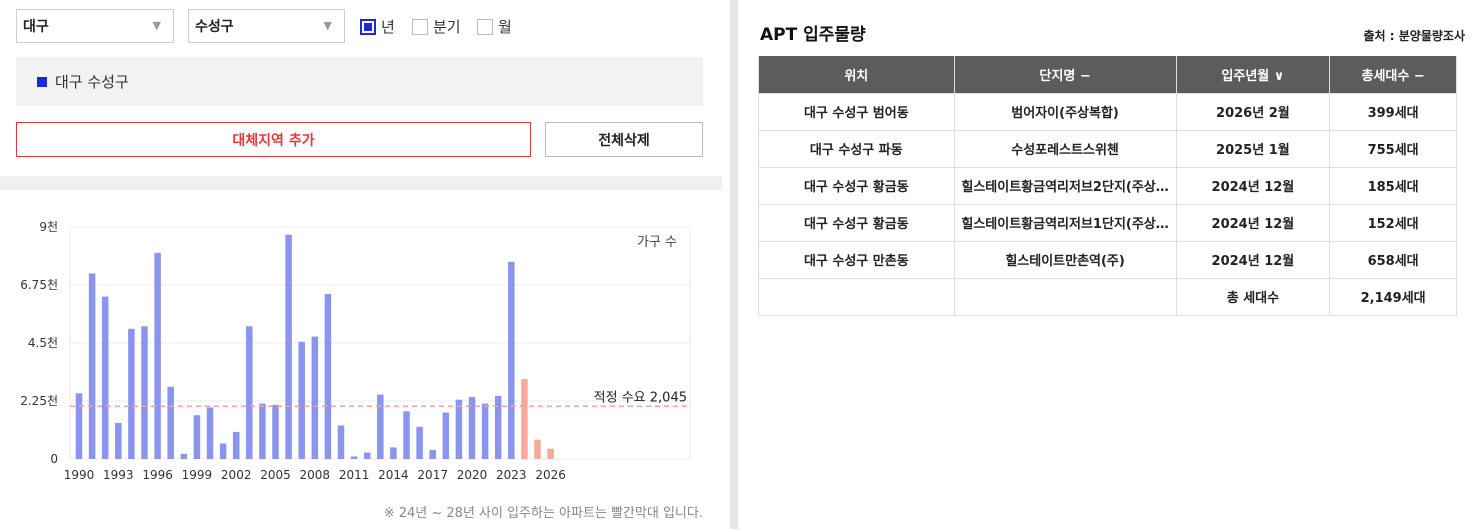  What do you see at coordinates (266, 26) in the screenshot?
I see `district-select: 수성구 ▼` at bounding box center [266, 26].